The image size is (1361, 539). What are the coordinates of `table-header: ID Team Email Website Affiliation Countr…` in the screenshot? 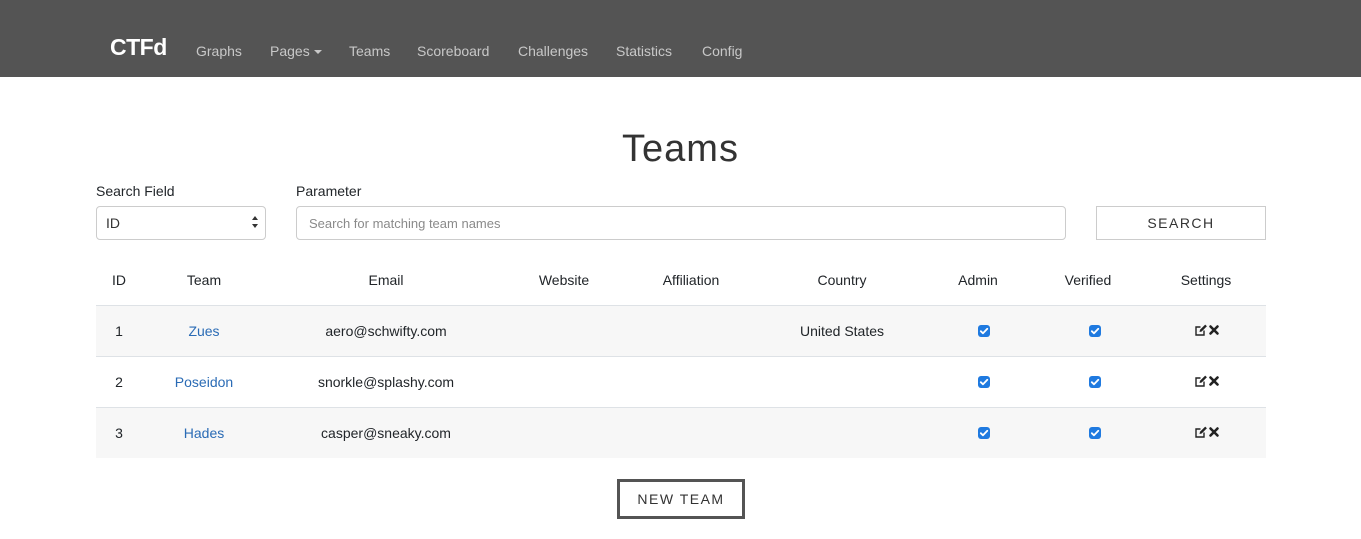 It's located at (681, 280).